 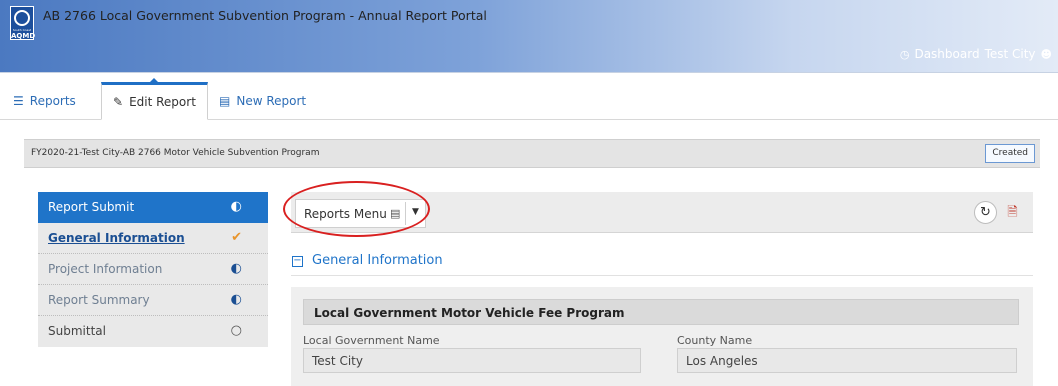 I want to click on tab-edit-report: ✎ Edit Report, so click(x=154, y=99).